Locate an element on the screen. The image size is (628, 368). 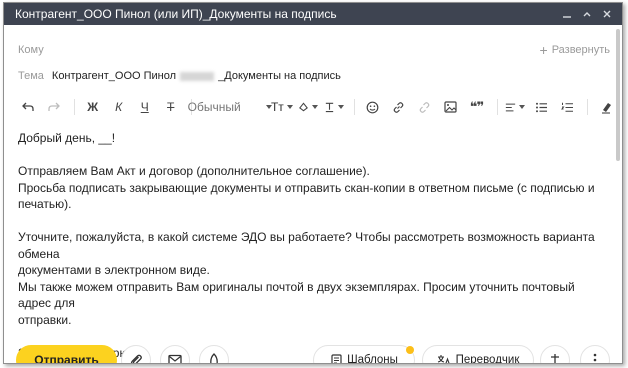
more-options-button is located at coordinates (595, 354).